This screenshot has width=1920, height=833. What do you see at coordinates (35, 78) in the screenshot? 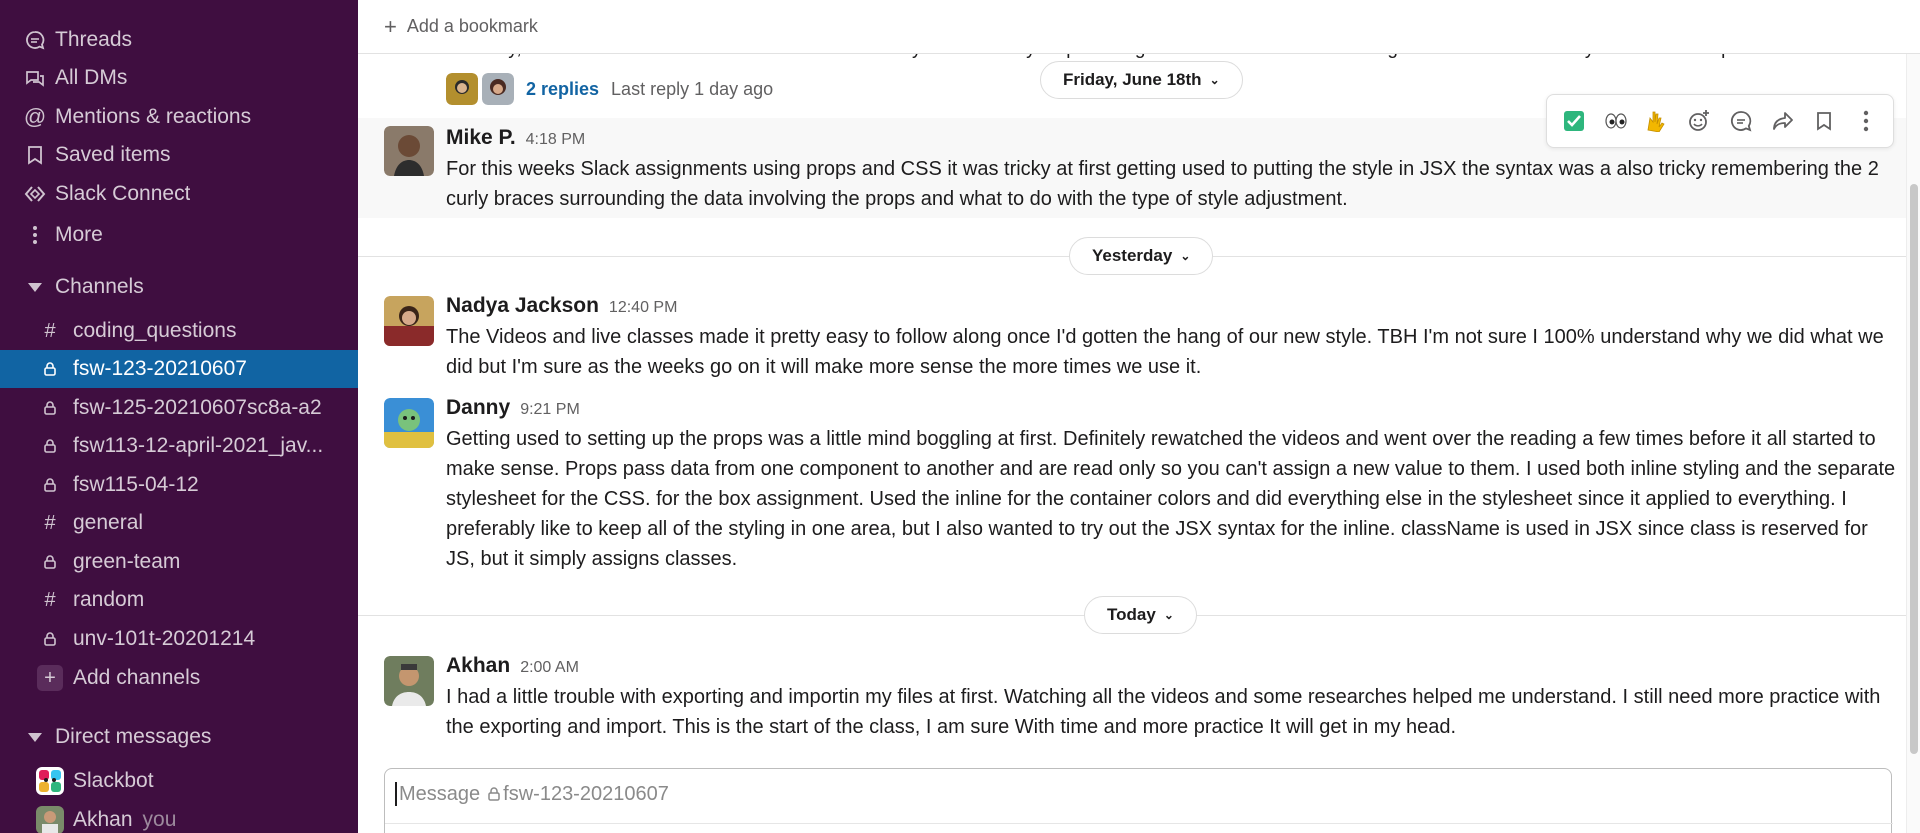
I see `dms-icon` at bounding box center [35, 78].